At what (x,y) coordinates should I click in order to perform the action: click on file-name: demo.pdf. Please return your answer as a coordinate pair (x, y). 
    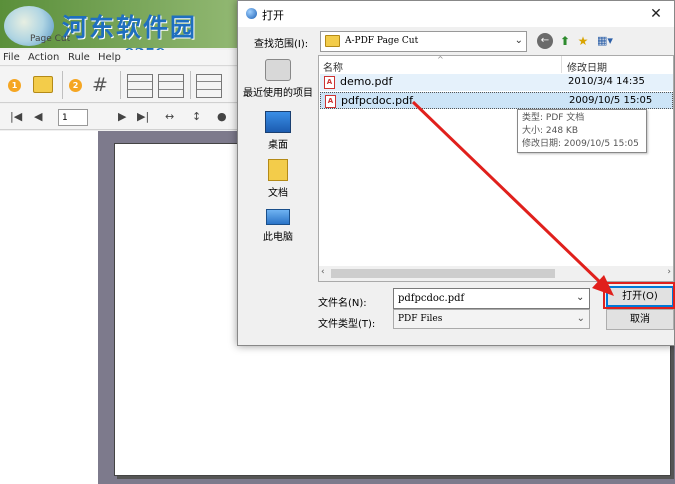
    Looking at the image, I should click on (366, 81).